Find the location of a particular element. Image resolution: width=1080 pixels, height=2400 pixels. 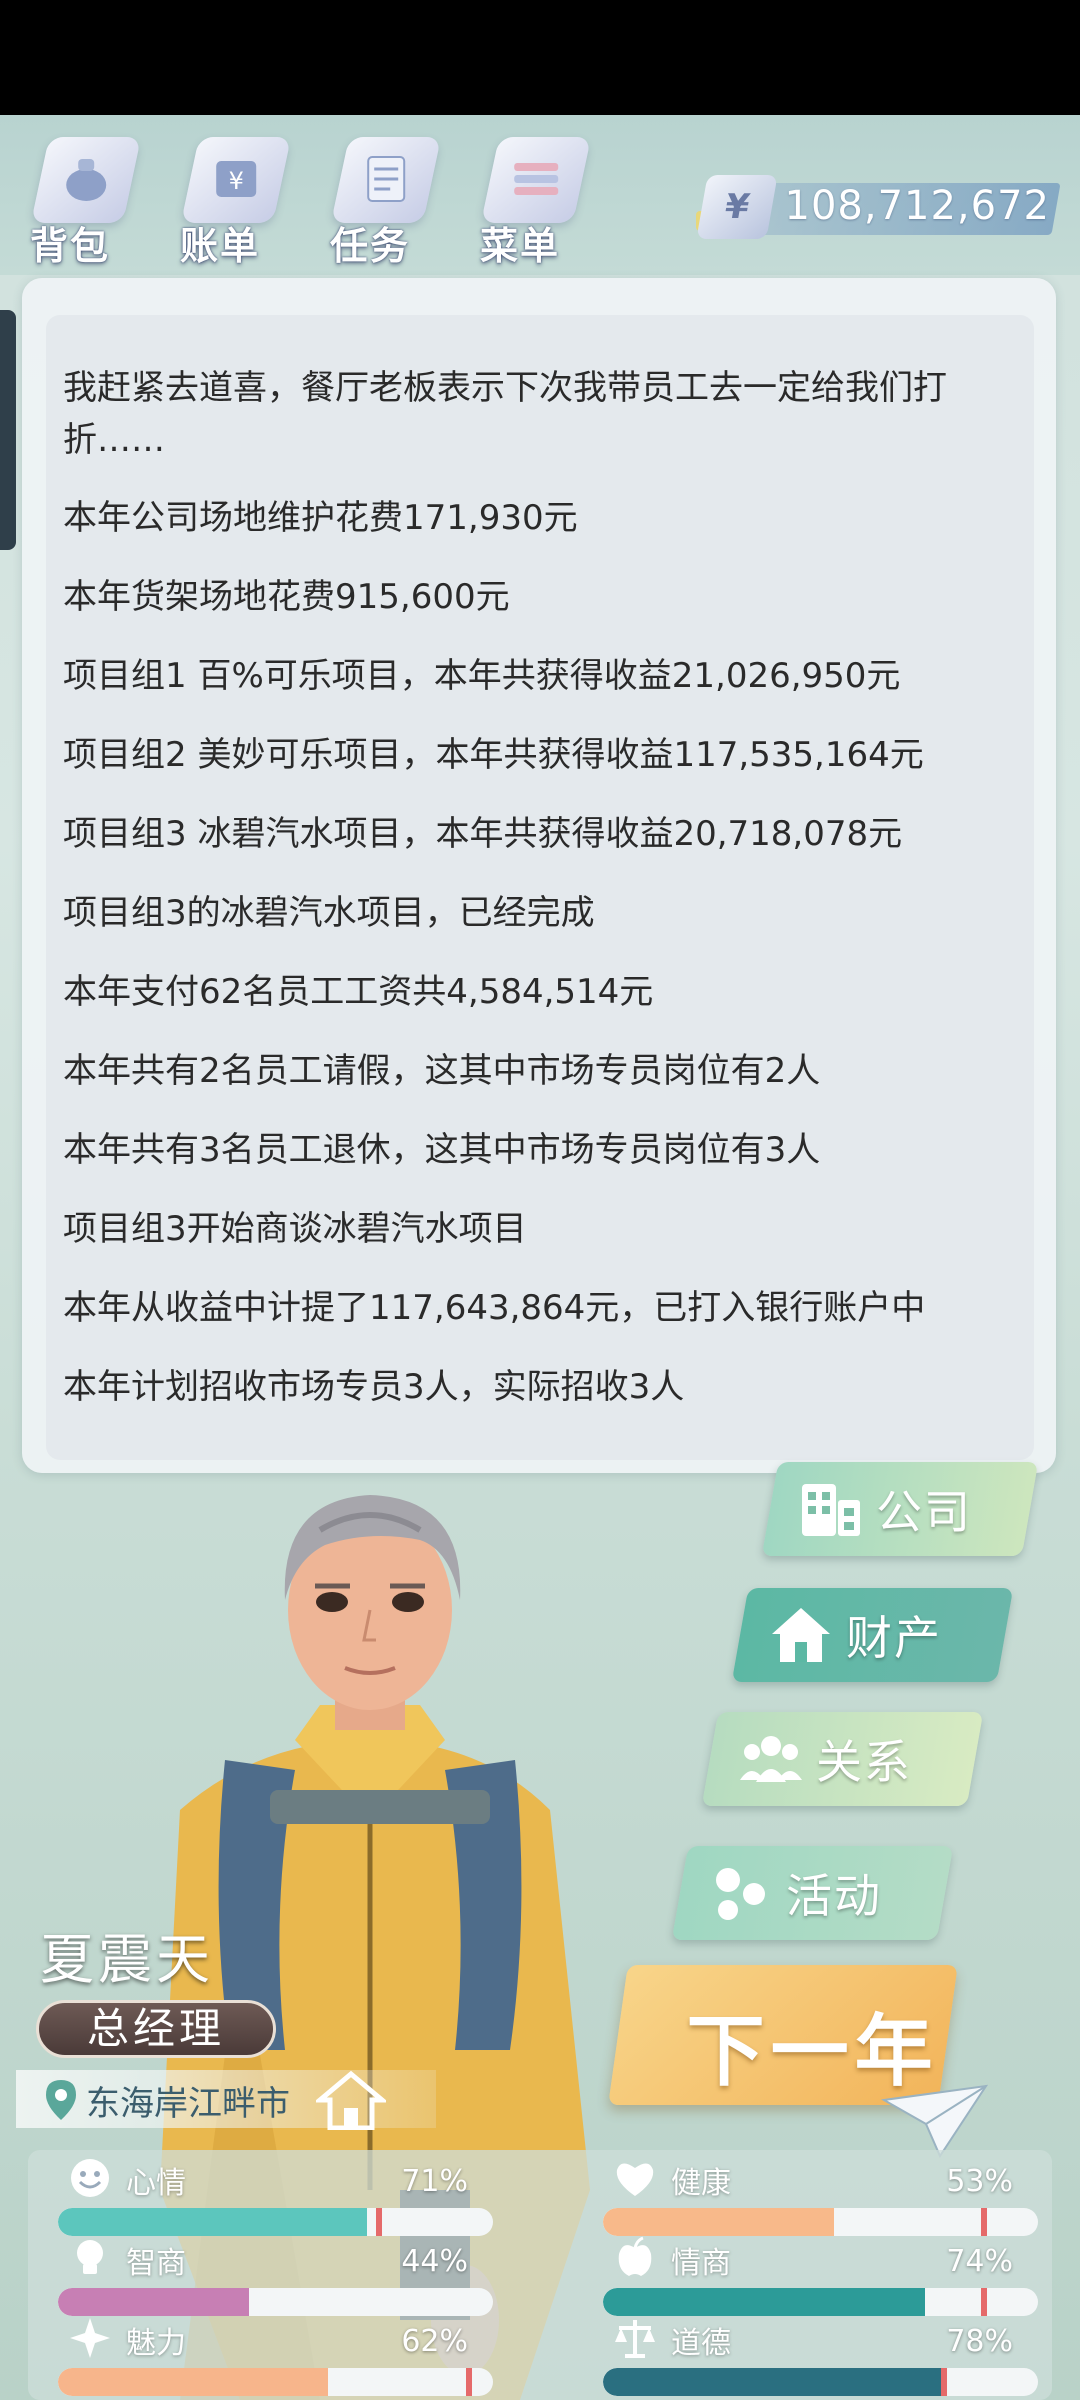

bills-label: 账单 is located at coordinates (220, 246).